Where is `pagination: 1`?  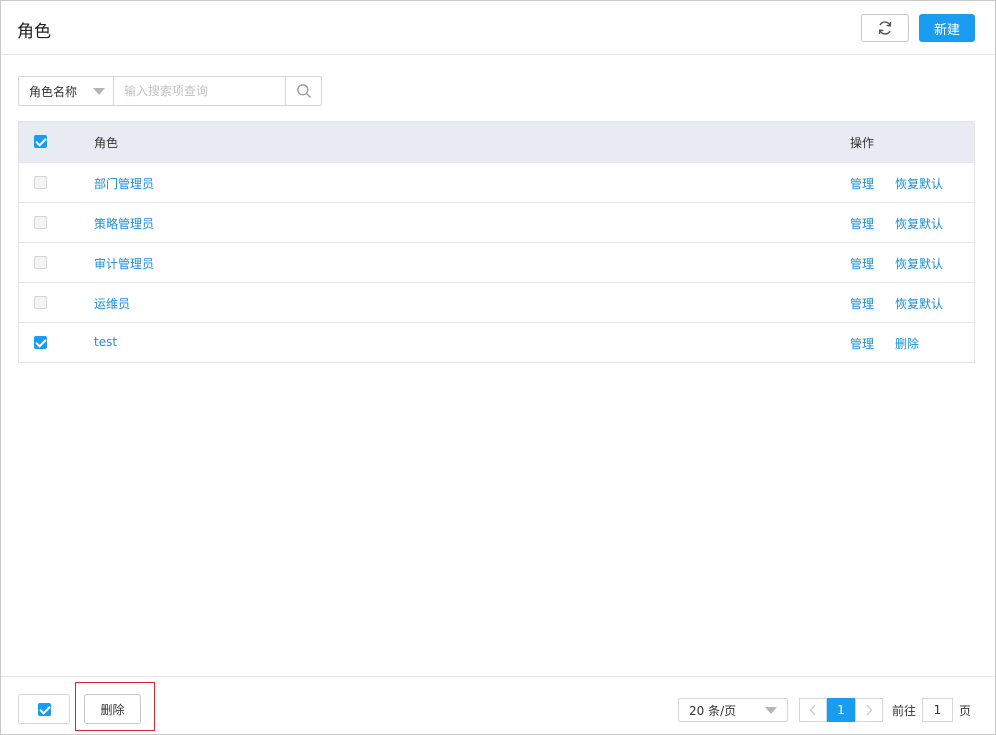 pagination: 1 is located at coordinates (841, 710).